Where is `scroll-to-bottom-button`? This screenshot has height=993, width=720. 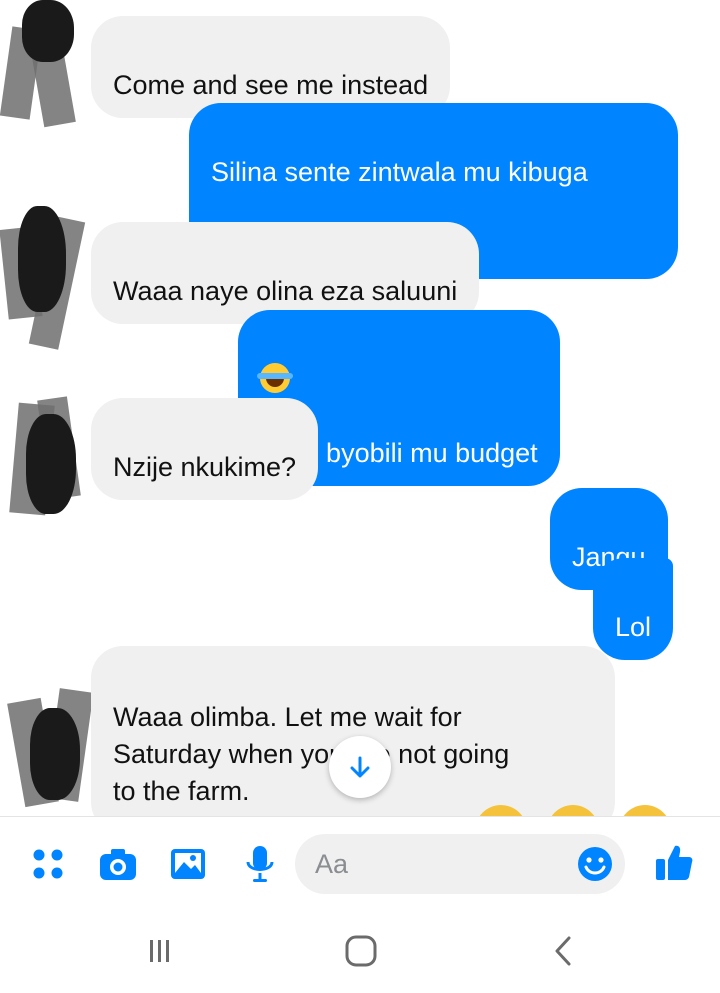 scroll-to-bottom-button is located at coordinates (360, 767).